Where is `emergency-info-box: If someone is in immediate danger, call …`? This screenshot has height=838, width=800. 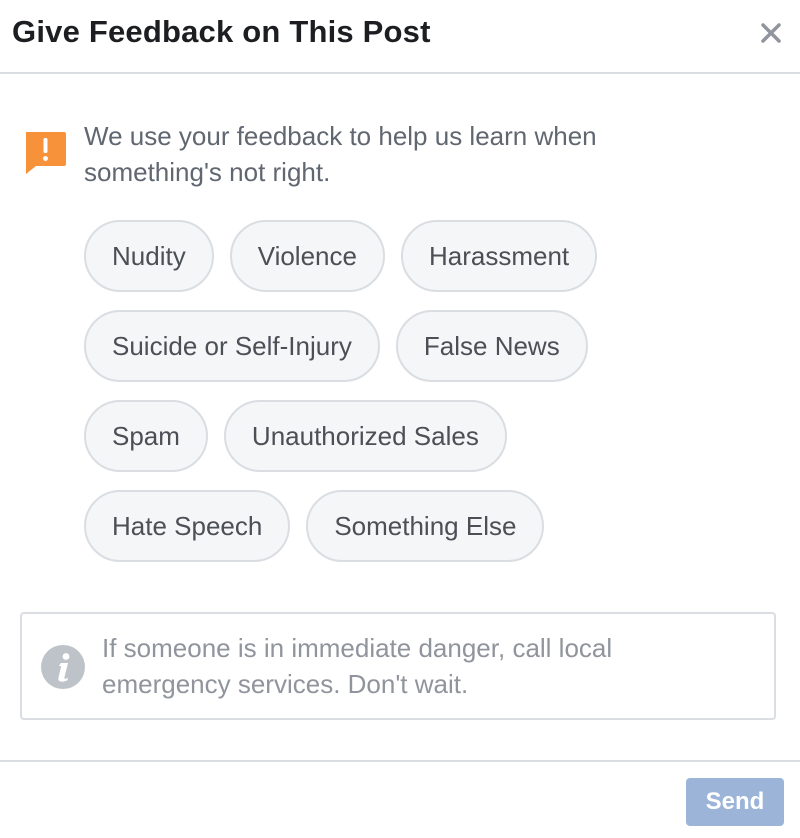
emergency-info-box: If someone is in immediate danger, call … is located at coordinates (398, 666).